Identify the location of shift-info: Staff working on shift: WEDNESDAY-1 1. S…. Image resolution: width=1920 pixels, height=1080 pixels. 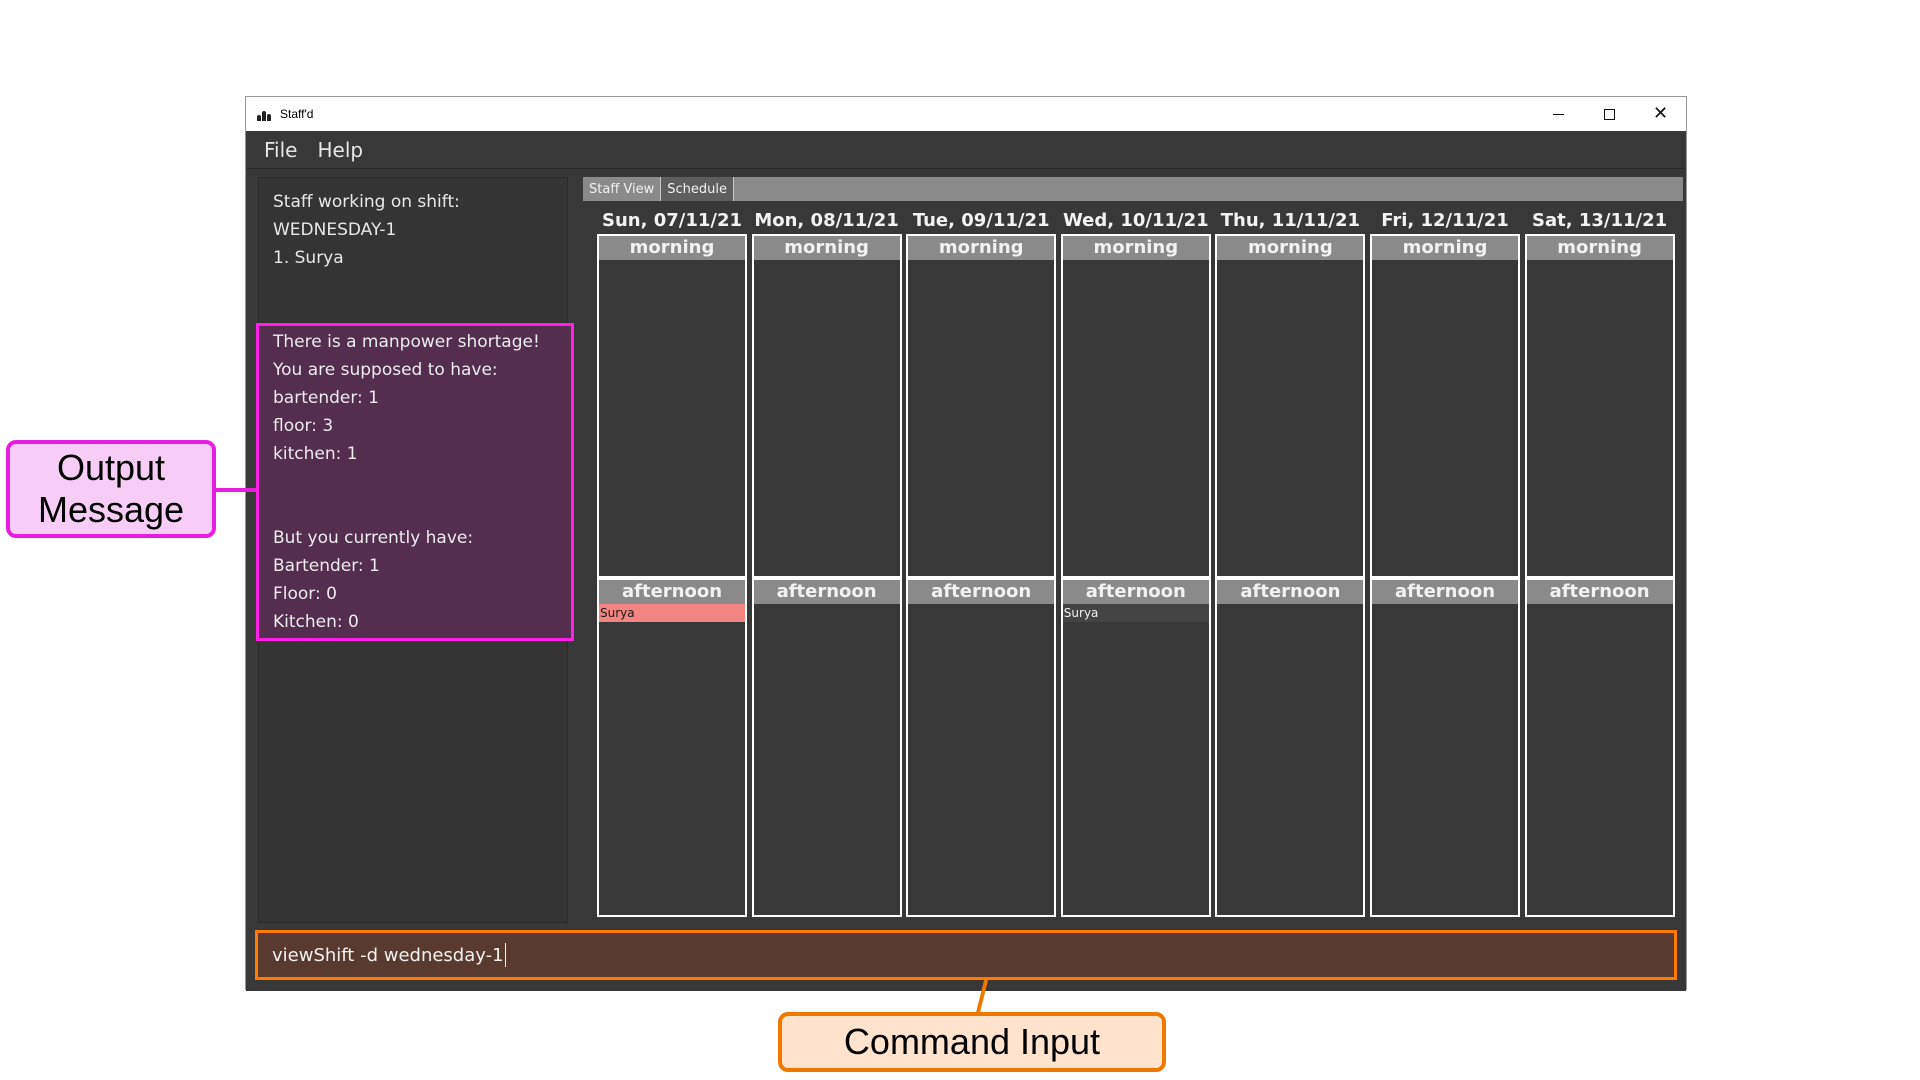
(413, 248).